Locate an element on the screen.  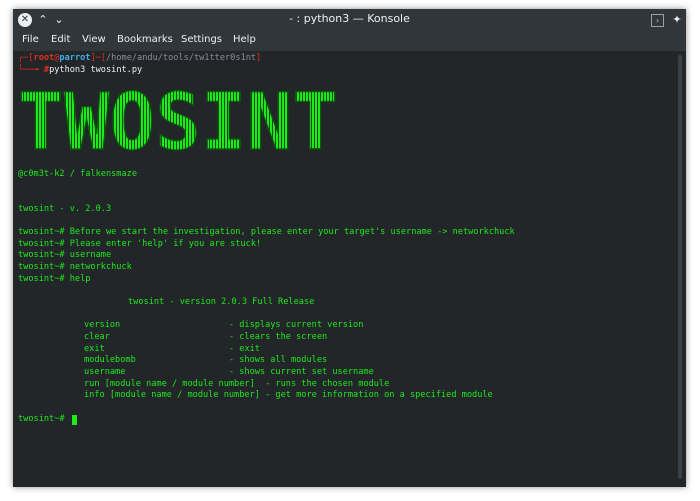
help-command-row: version - displays current version is located at coordinates (224, 325).